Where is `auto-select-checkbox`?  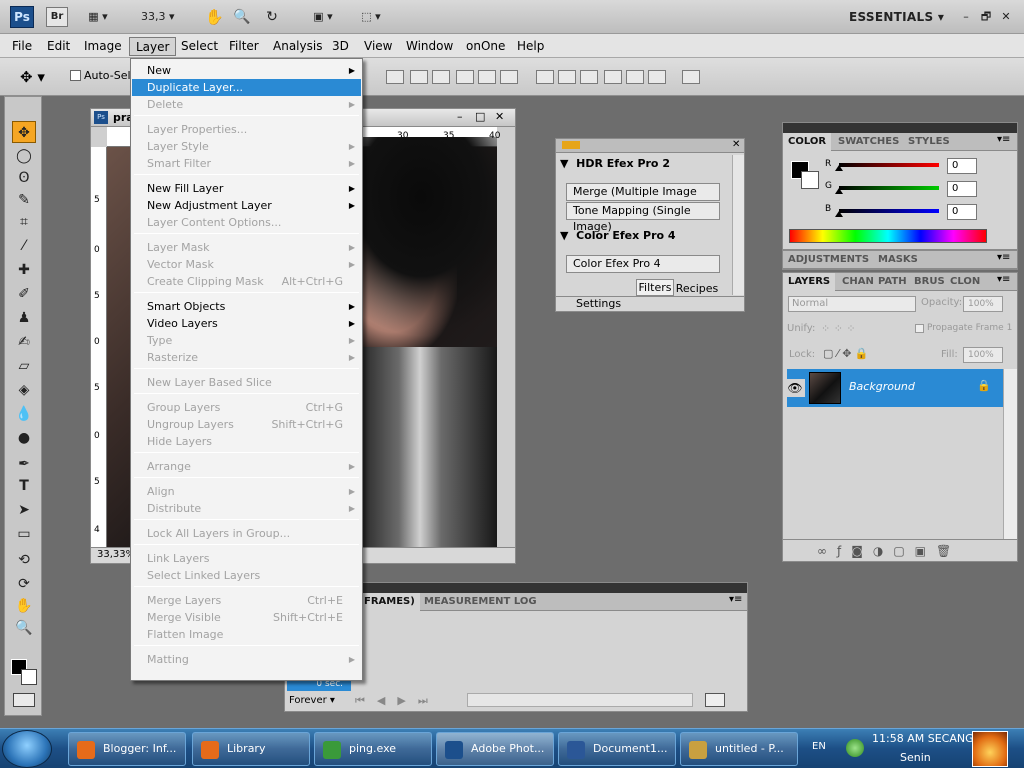 auto-select-checkbox is located at coordinates (75, 75).